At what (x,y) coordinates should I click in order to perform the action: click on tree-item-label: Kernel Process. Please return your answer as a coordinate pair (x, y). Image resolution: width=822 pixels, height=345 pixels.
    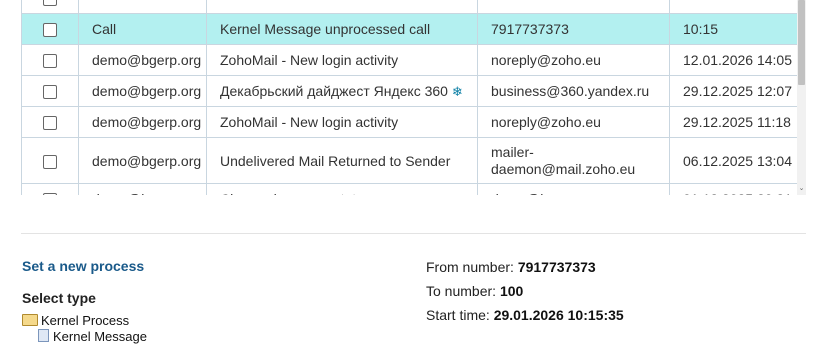
    Looking at the image, I should click on (85, 320).